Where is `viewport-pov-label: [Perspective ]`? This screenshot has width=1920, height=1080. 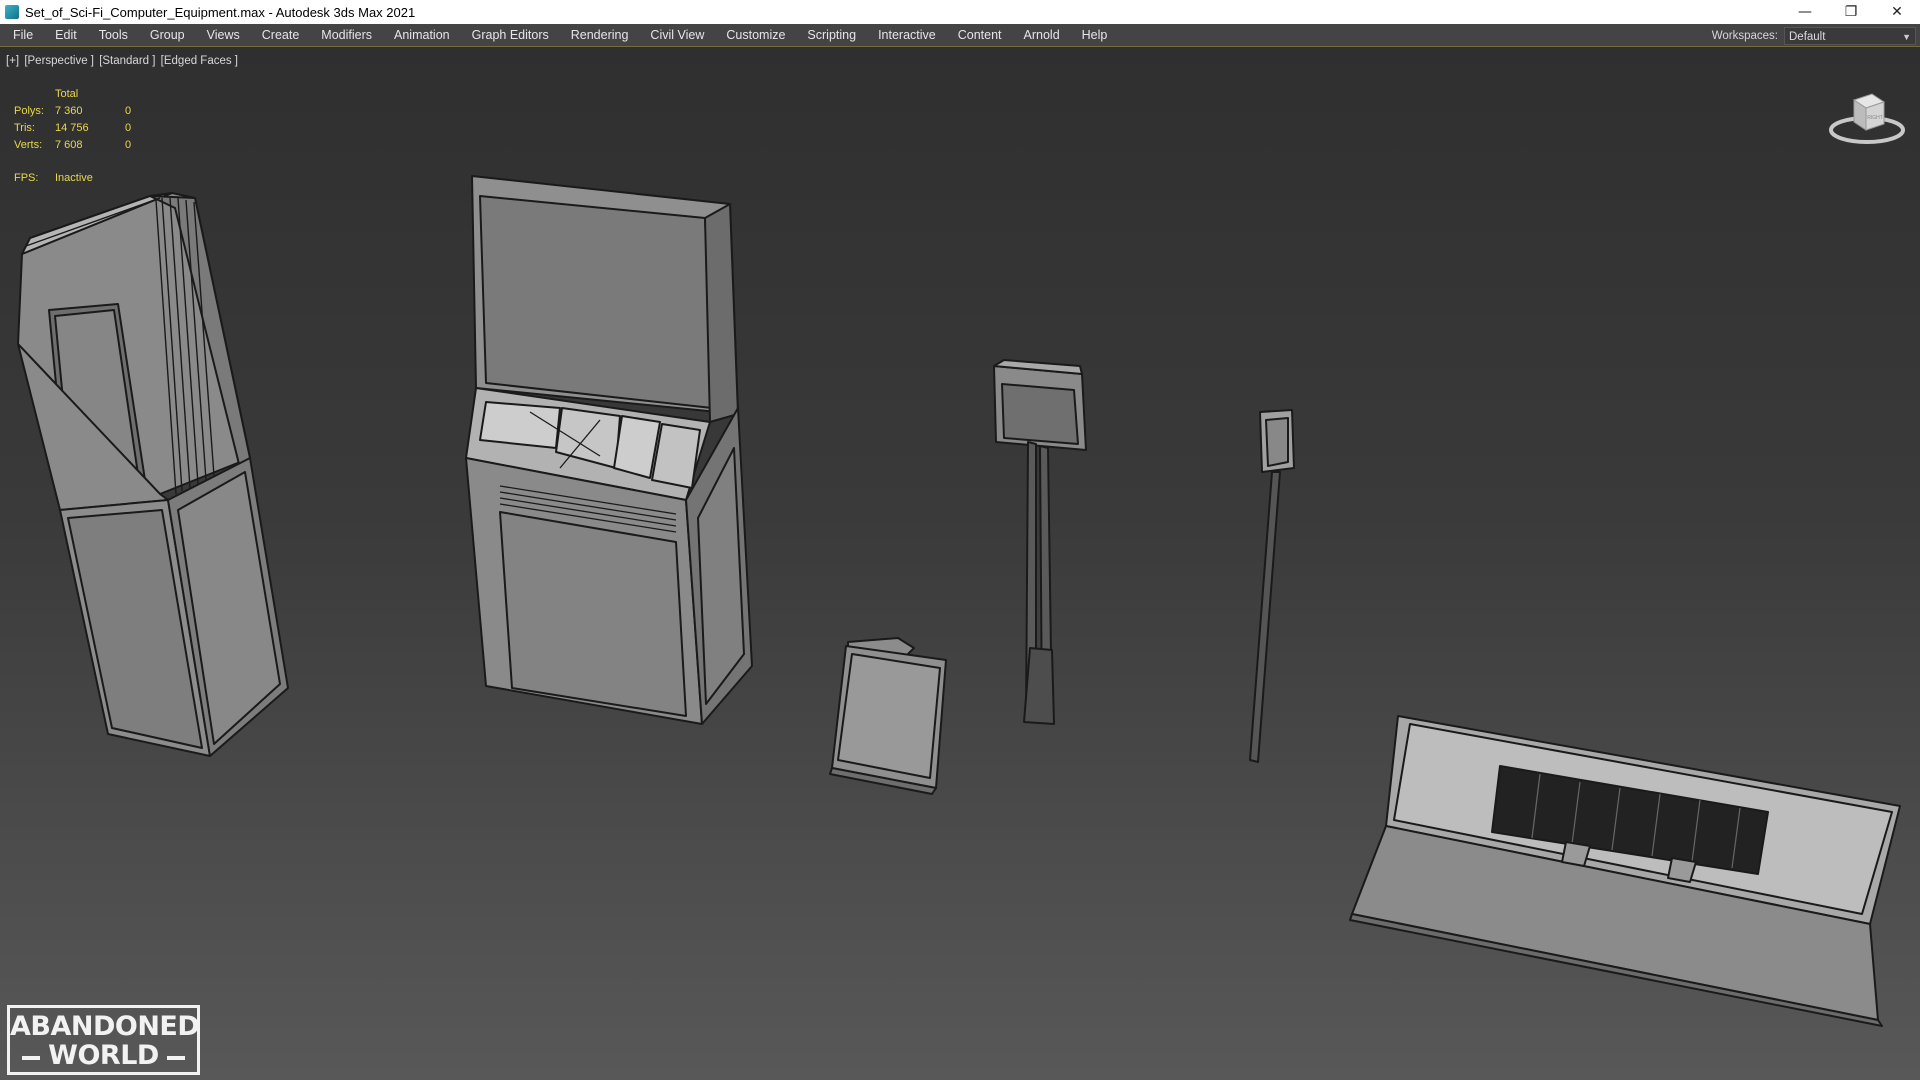 viewport-pov-label: [Perspective ] is located at coordinates (59, 61).